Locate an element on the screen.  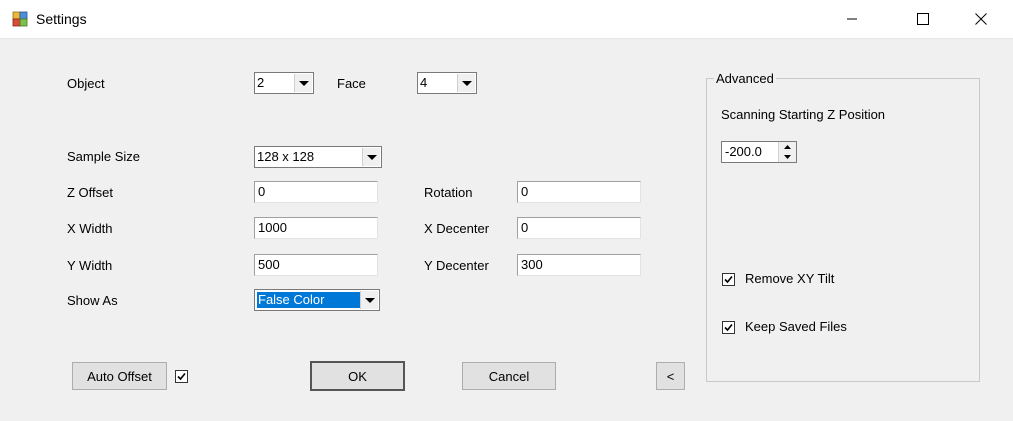
remove-xy-tilt-checkbox is located at coordinates (728, 279).